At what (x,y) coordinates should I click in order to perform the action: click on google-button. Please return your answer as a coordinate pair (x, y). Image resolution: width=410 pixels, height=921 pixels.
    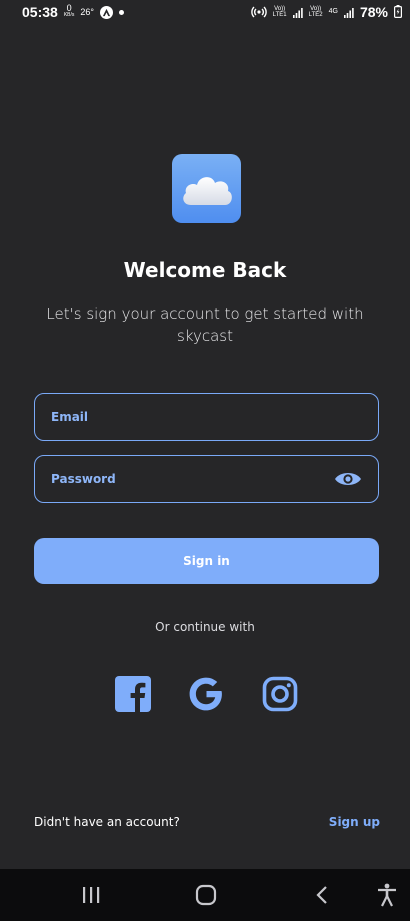
    Looking at the image, I should click on (206, 694).